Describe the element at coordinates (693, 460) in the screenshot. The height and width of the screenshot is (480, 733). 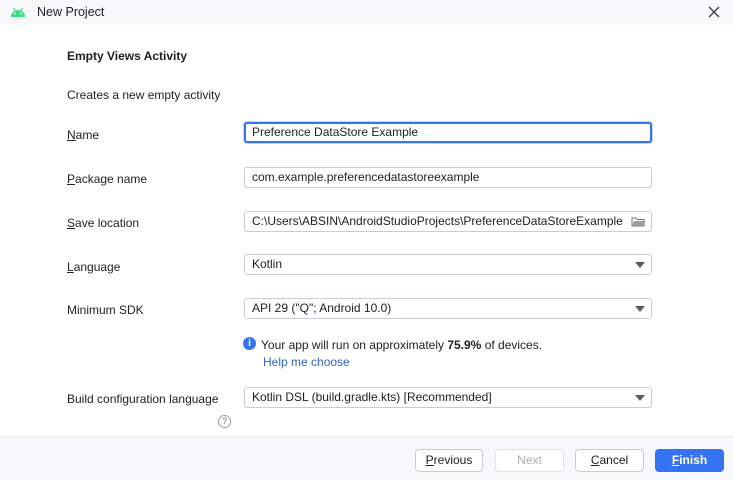
I see `finish-rest: inish` at that location.